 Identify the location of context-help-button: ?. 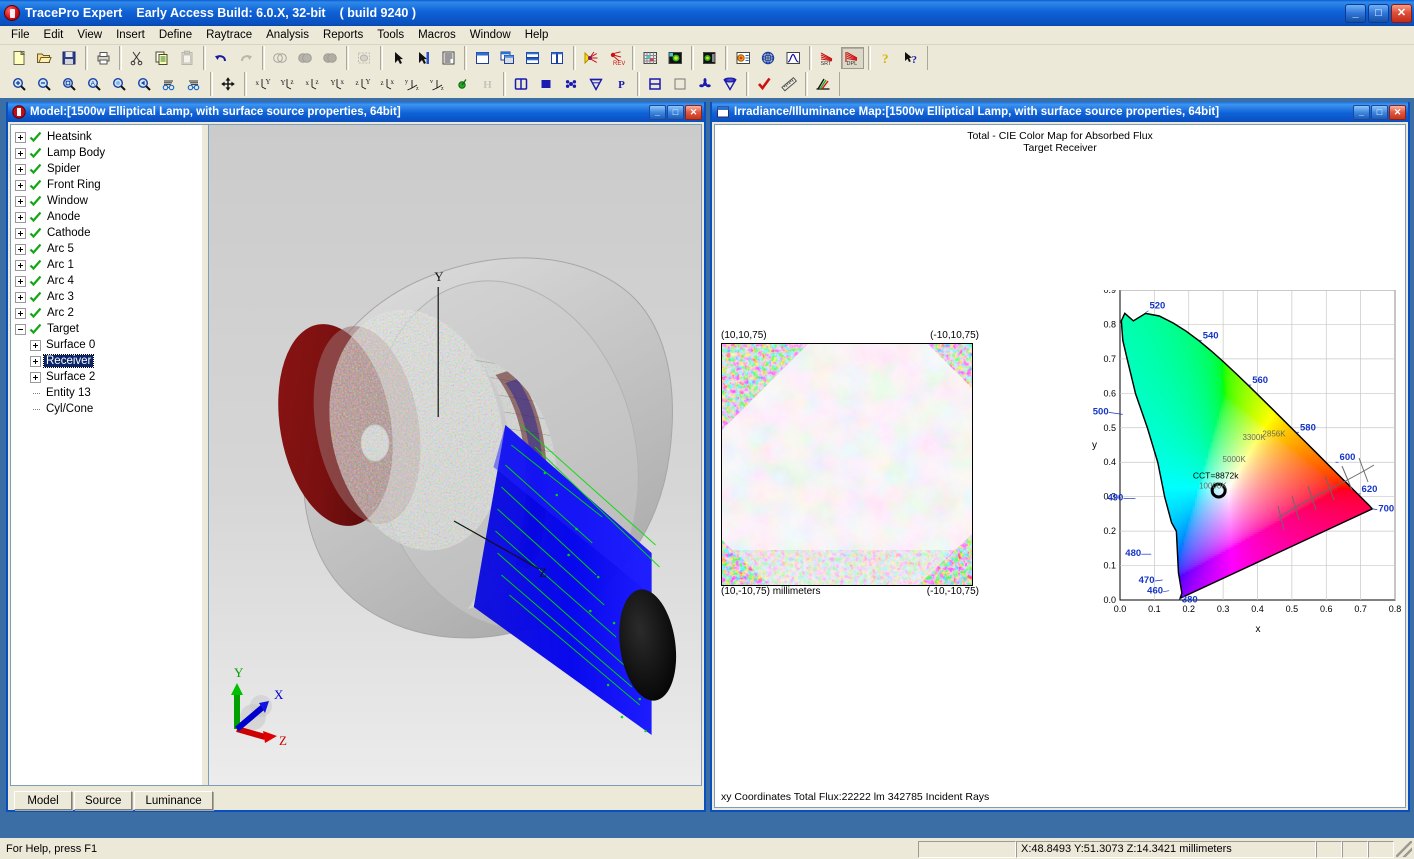
(911, 58).